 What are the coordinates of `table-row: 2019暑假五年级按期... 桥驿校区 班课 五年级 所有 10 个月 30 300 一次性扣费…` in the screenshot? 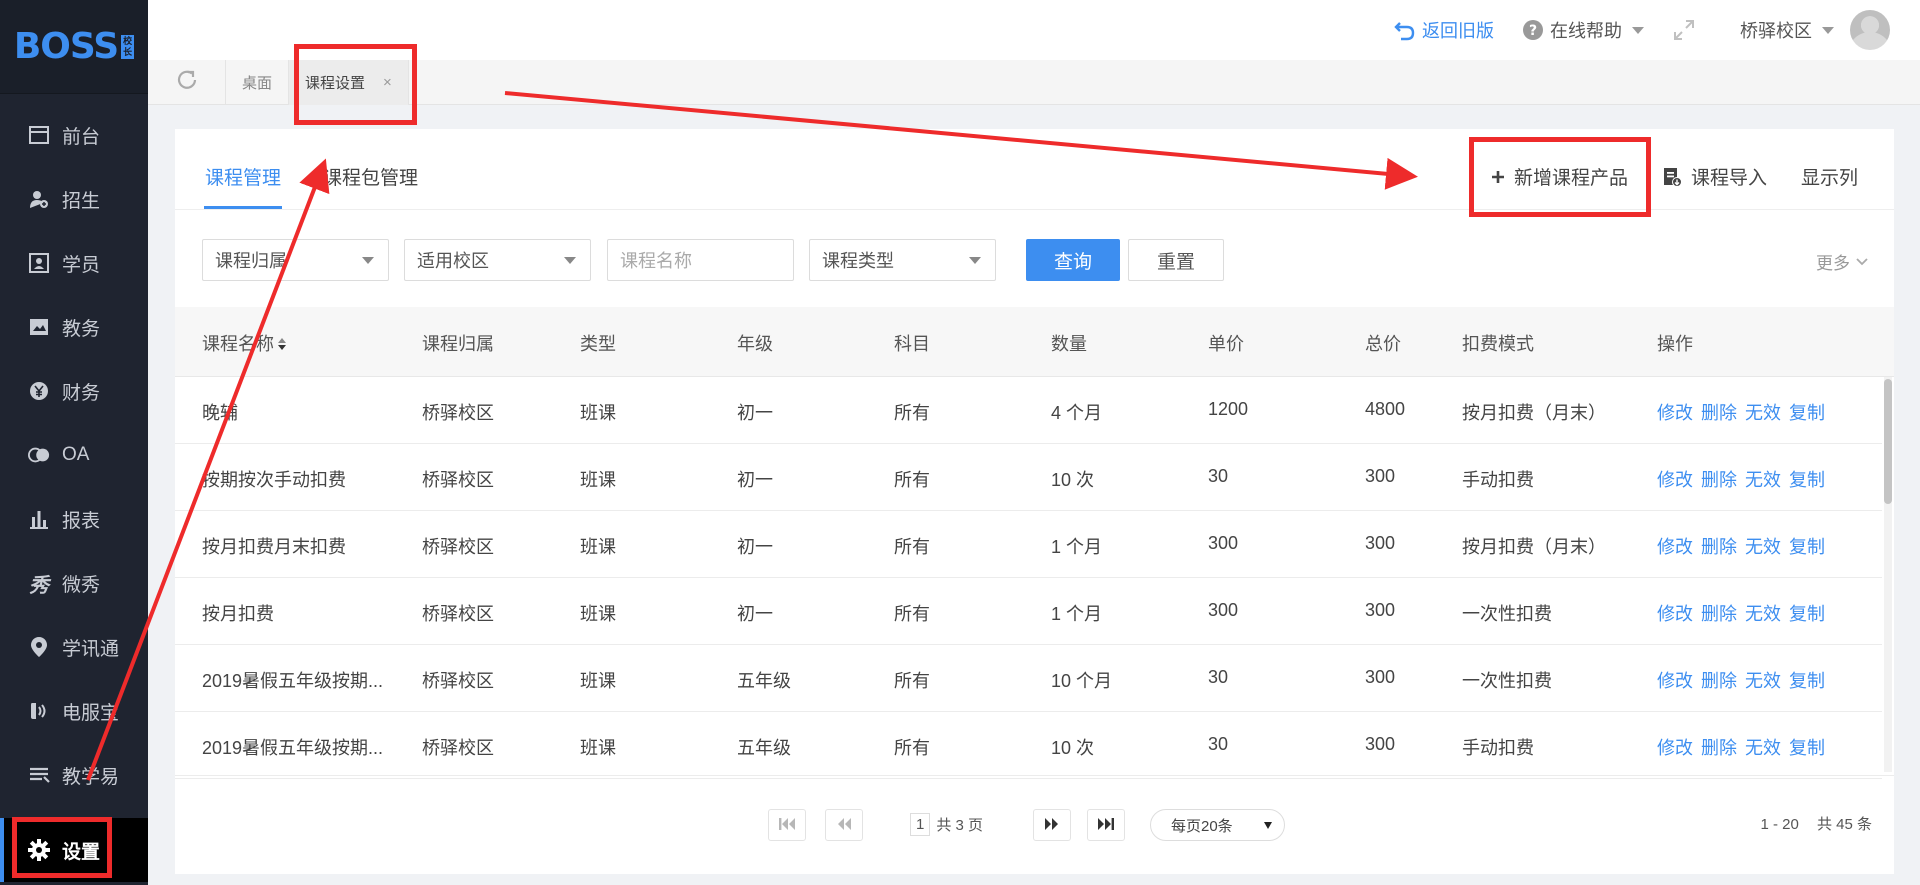 It's located at (1028, 678).